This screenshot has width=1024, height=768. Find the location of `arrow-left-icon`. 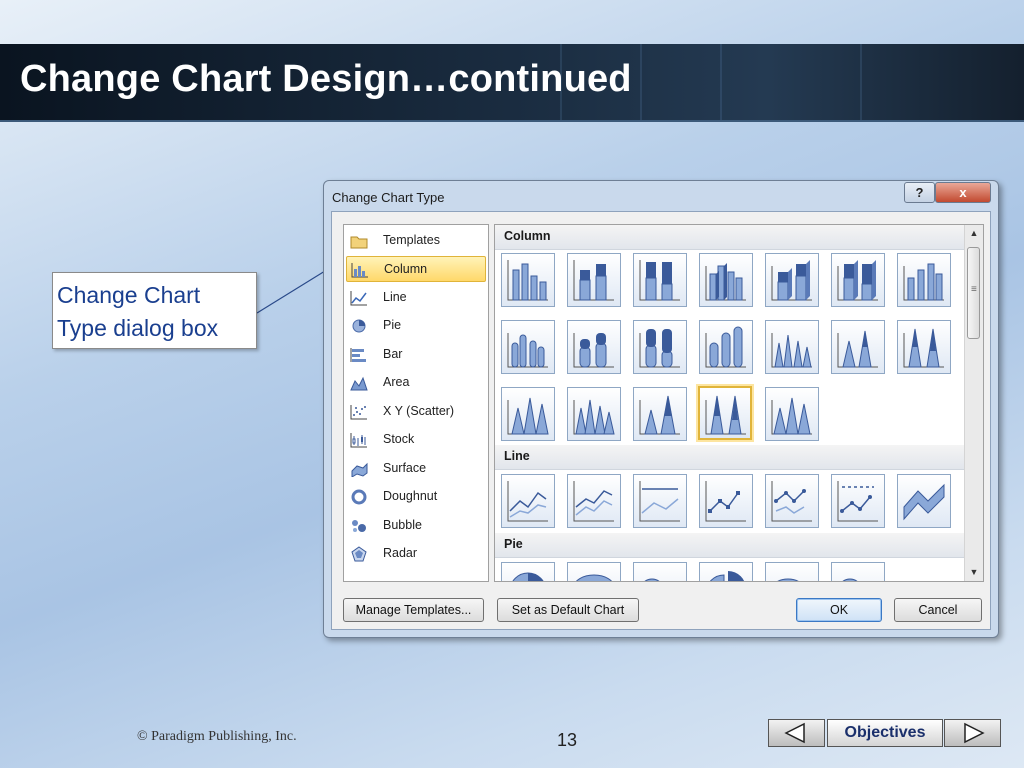

arrow-left-icon is located at coordinates (794, 733).